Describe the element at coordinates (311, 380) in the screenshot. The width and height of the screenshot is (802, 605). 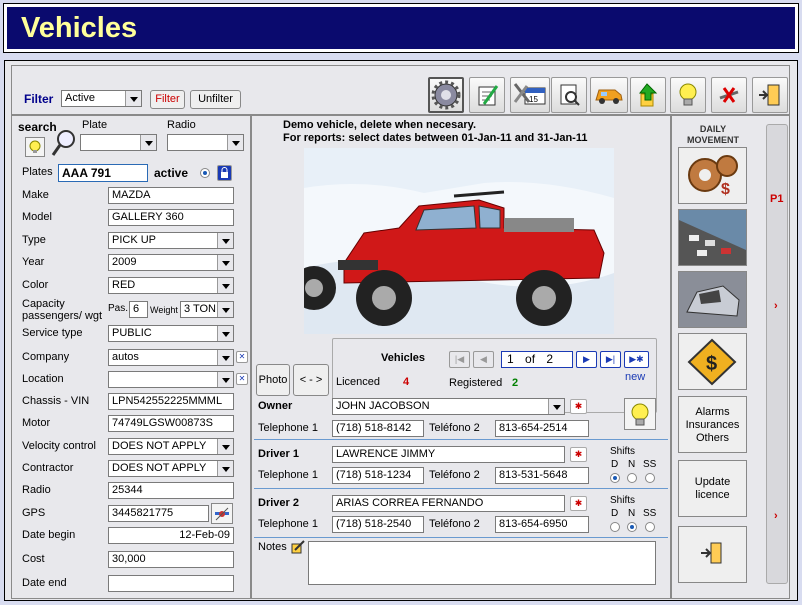
I see `swap-button: < - >` at that location.